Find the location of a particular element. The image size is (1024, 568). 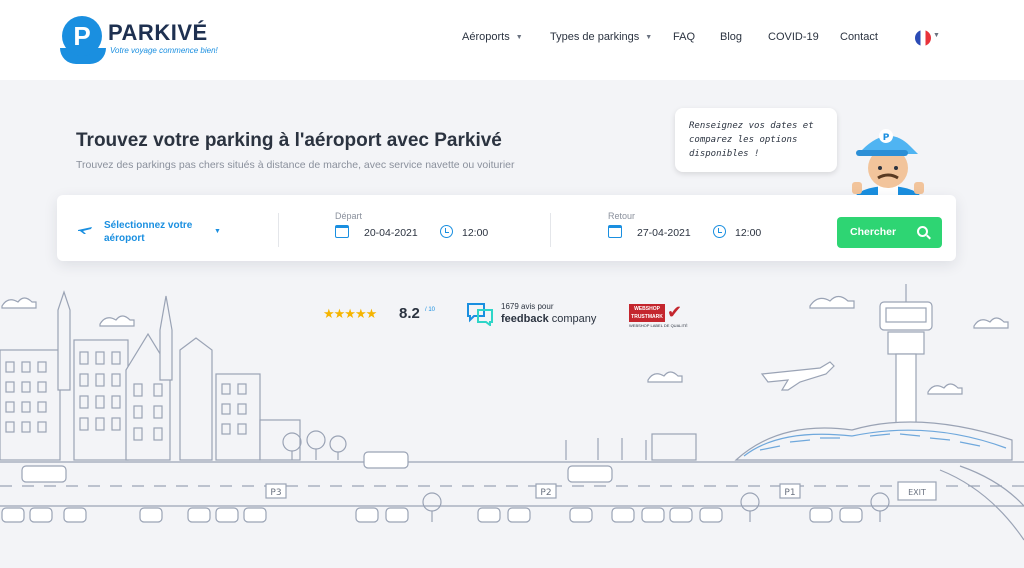

return-time-input: 12:00 is located at coordinates (748, 233).